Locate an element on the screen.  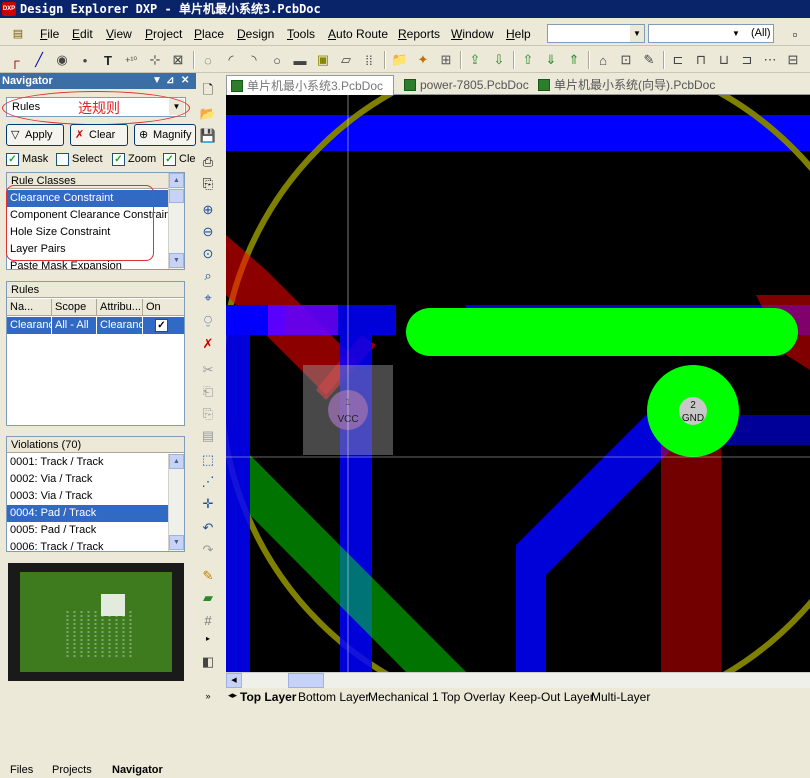
menu-edit: Edit is located at coordinates (82, 34).